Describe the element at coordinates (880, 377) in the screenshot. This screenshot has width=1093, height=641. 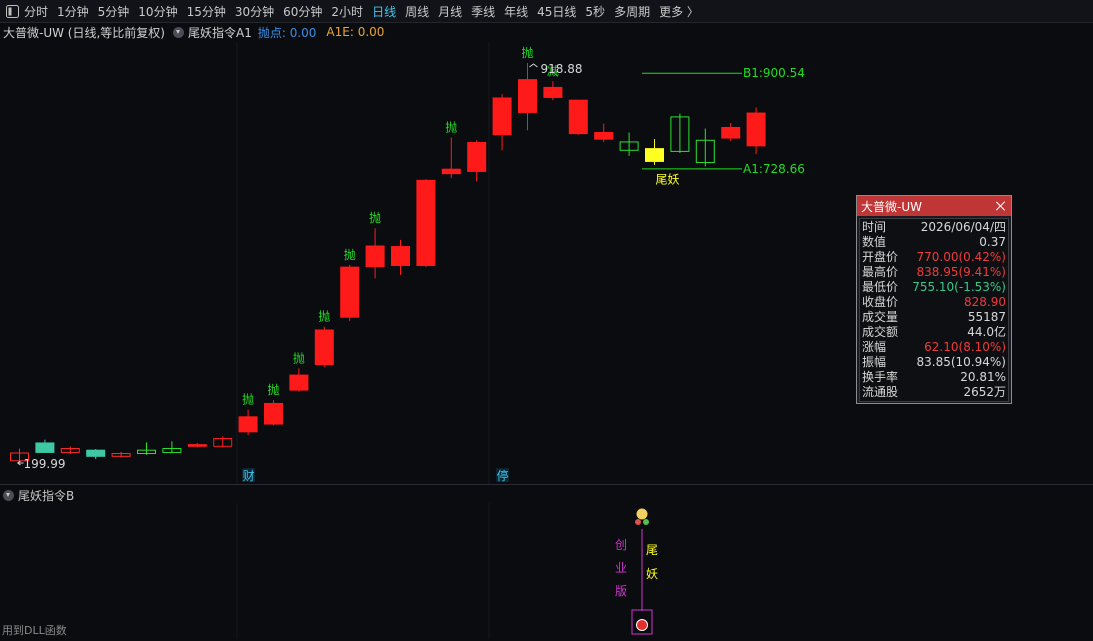
I see `info-row-label: 换手率` at that location.